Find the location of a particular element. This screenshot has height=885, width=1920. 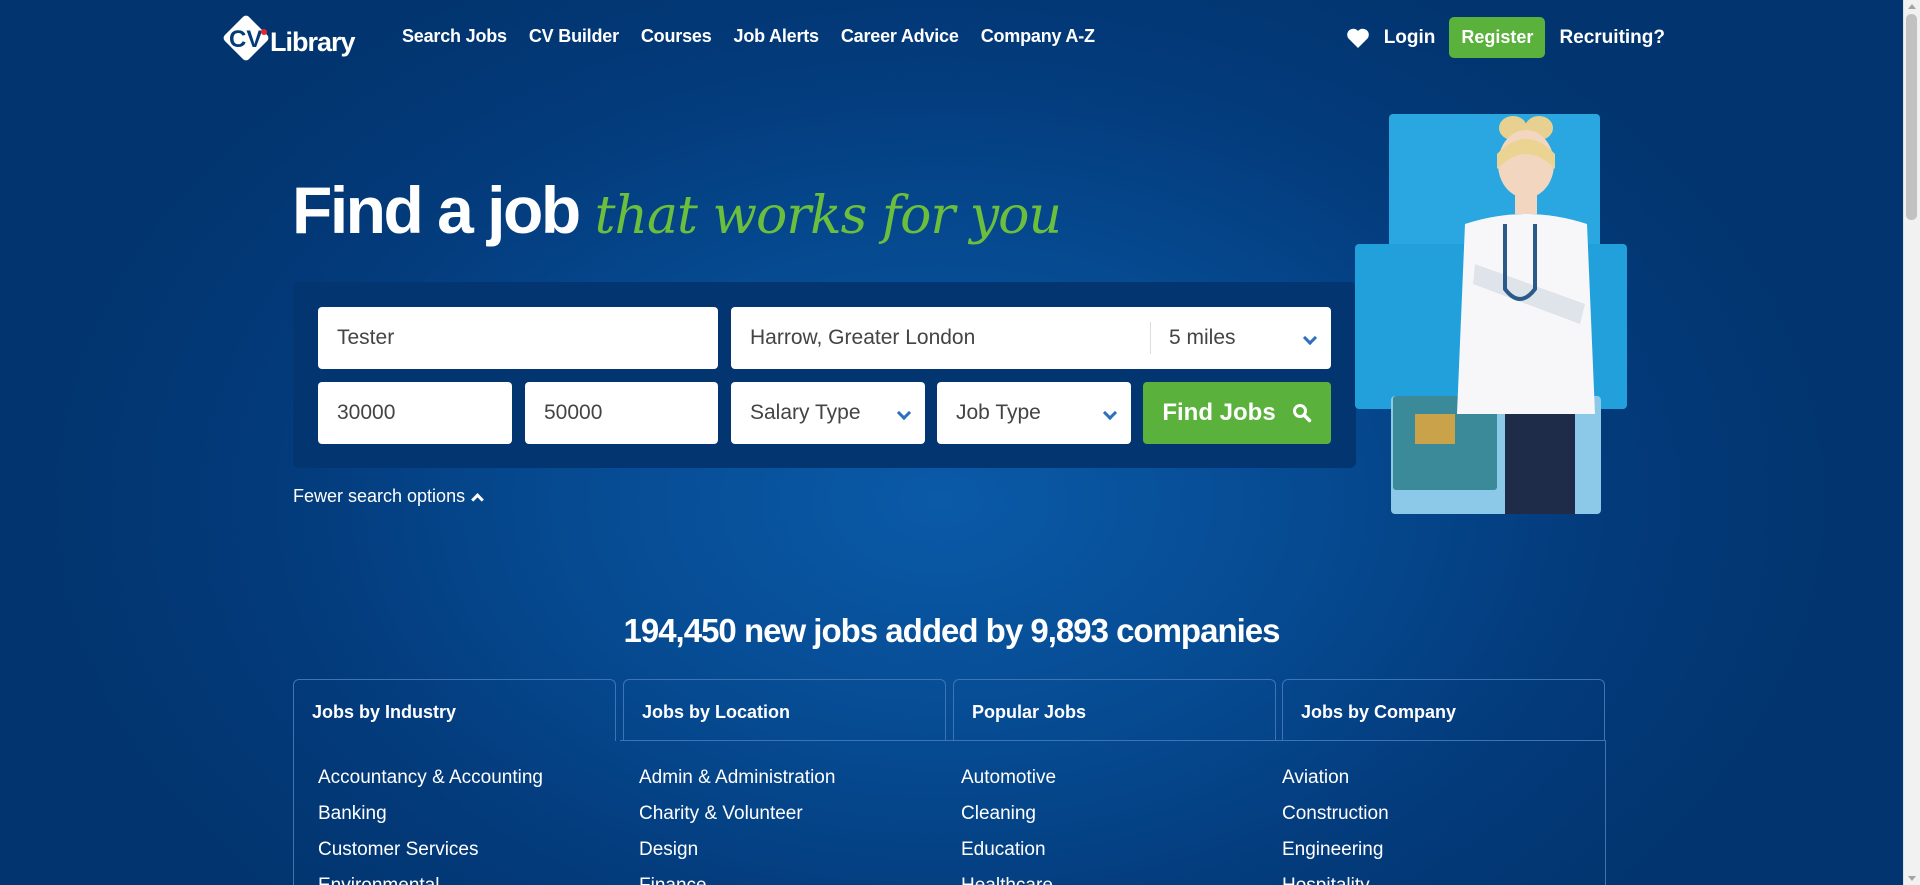

scroll-down-icon is located at coordinates (1912, 878).